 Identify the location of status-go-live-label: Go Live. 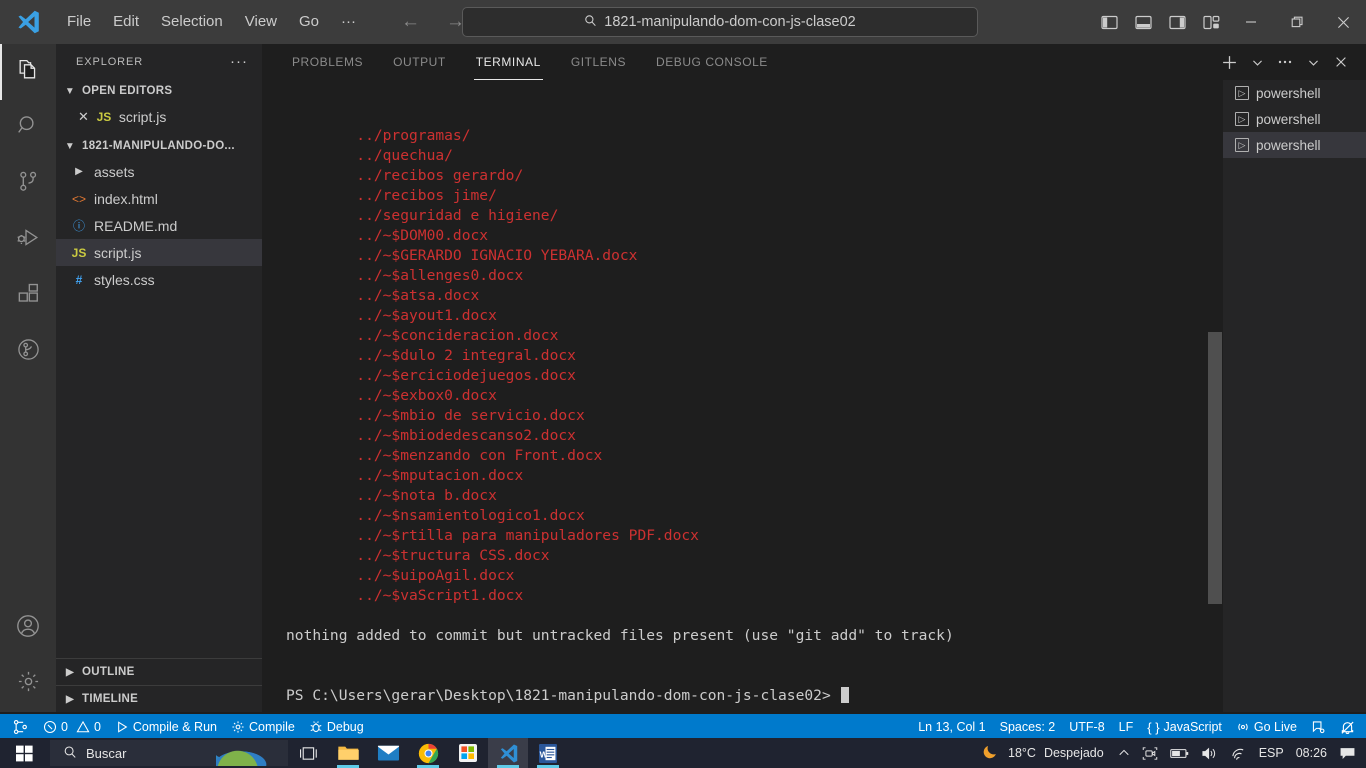
(1275, 727).